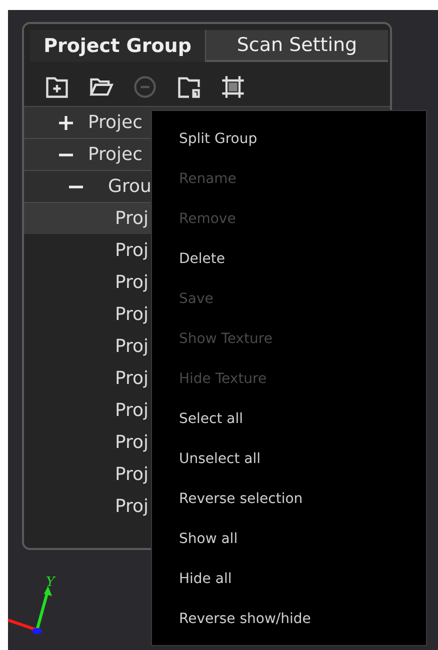 The image size is (438, 650). What do you see at coordinates (130, 186) in the screenshot?
I see `group-label: Grou` at bounding box center [130, 186].